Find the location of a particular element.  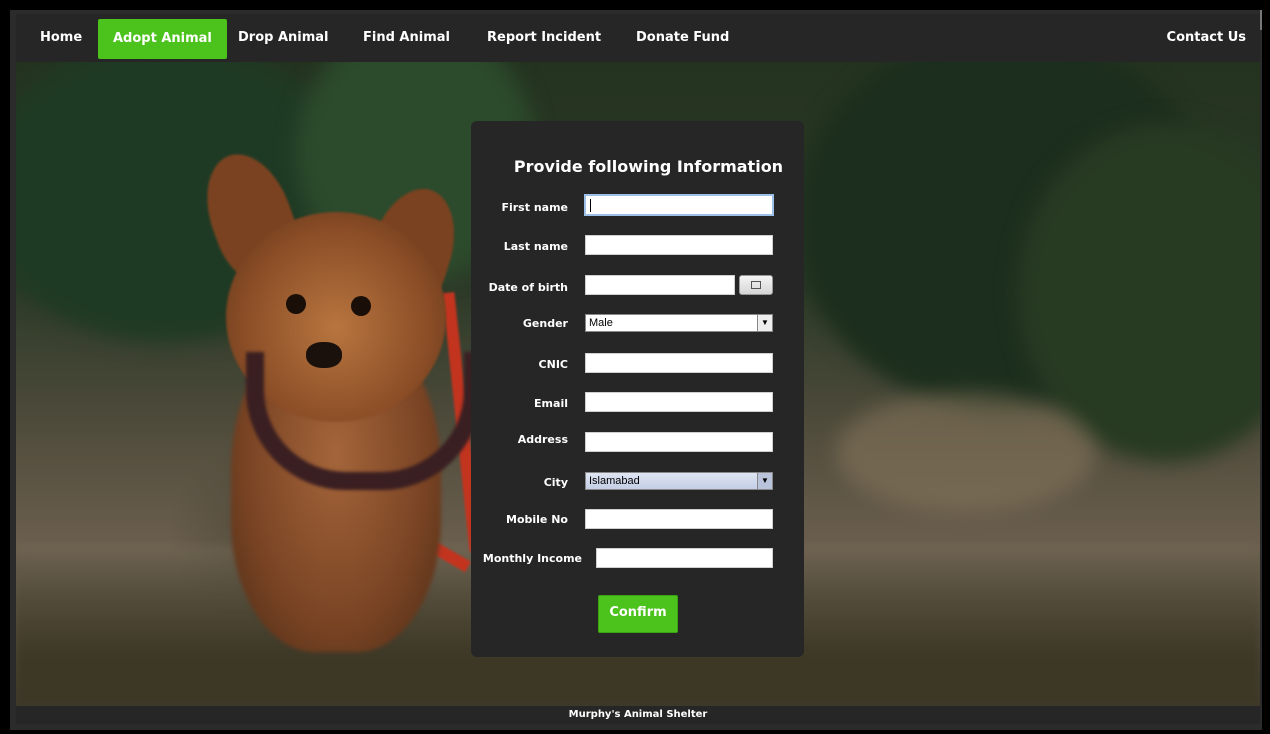

footer-text: Murphy's Animal Shelter is located at coordinates (638, 714).